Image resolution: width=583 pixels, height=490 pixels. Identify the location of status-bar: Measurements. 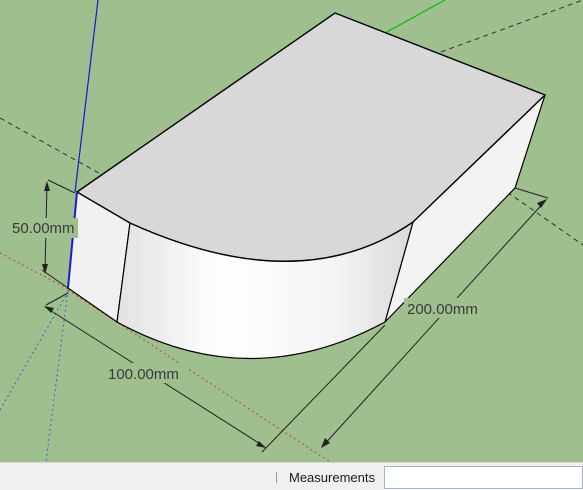
(291, 476).